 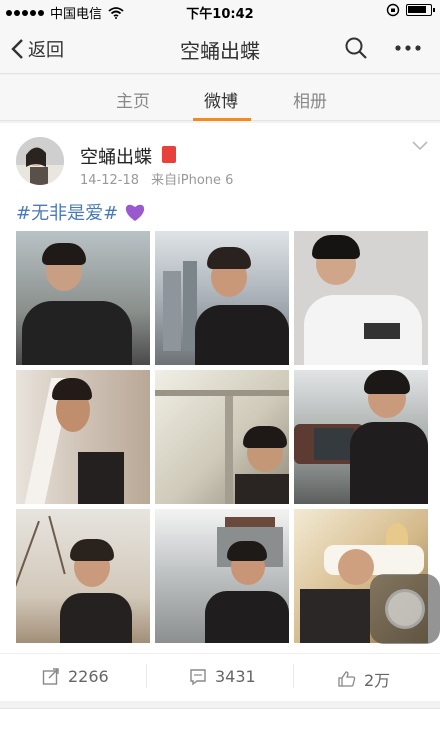 What do you see at coordinates (133, 99) in the screenshot?
I see `tab-home: 主页` at bounding box center [133, 99].